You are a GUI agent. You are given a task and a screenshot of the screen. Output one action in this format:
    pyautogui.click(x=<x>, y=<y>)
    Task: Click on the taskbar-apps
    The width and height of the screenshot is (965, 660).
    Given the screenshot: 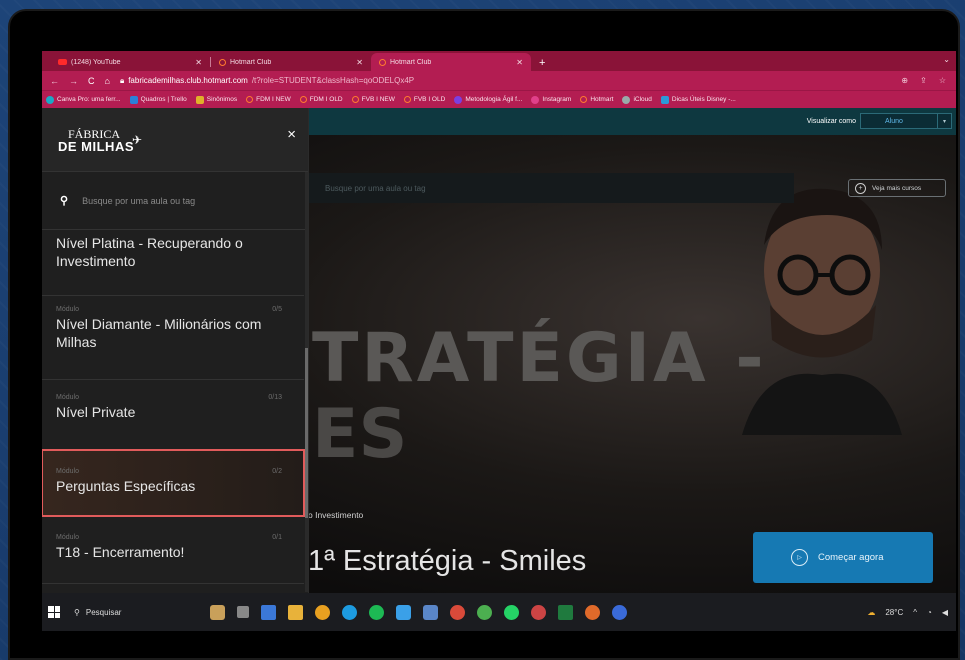 What is the action you would take?
    pyautogui.click(x=418, y=612)
    